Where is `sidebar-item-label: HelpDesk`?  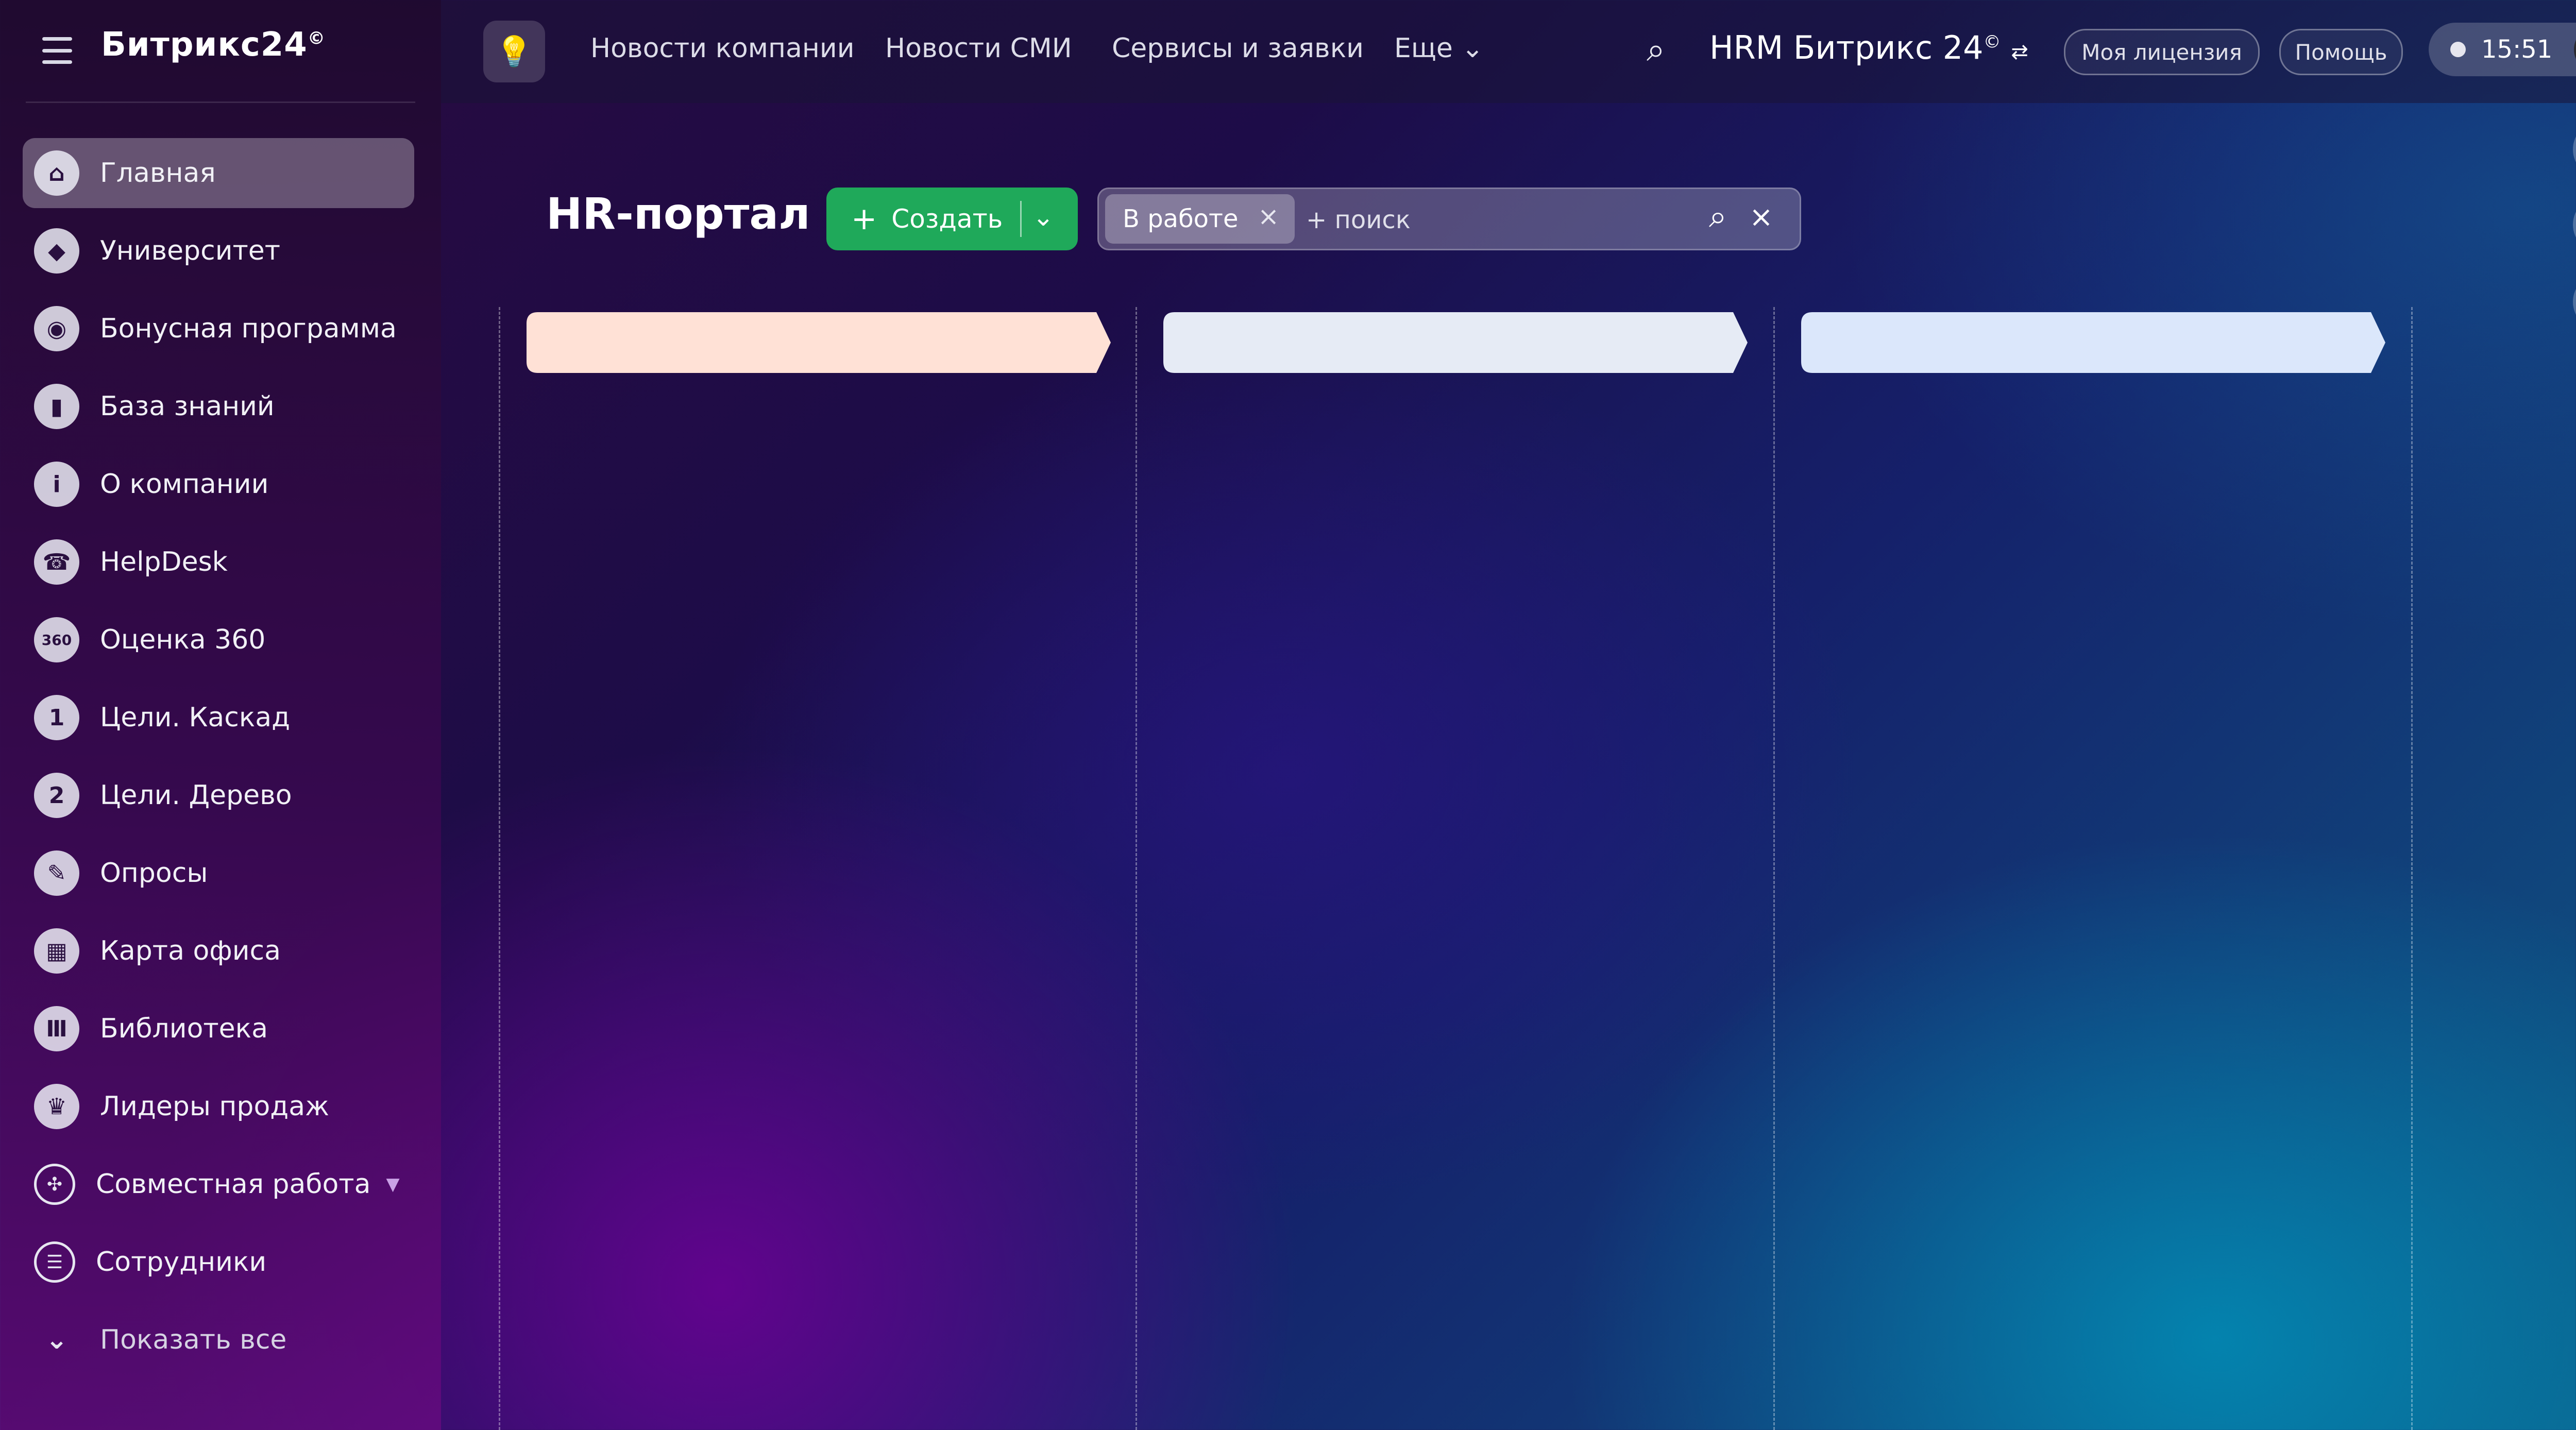 sidebar-item-label: HelpDesk is located at coordinates (164, 562).